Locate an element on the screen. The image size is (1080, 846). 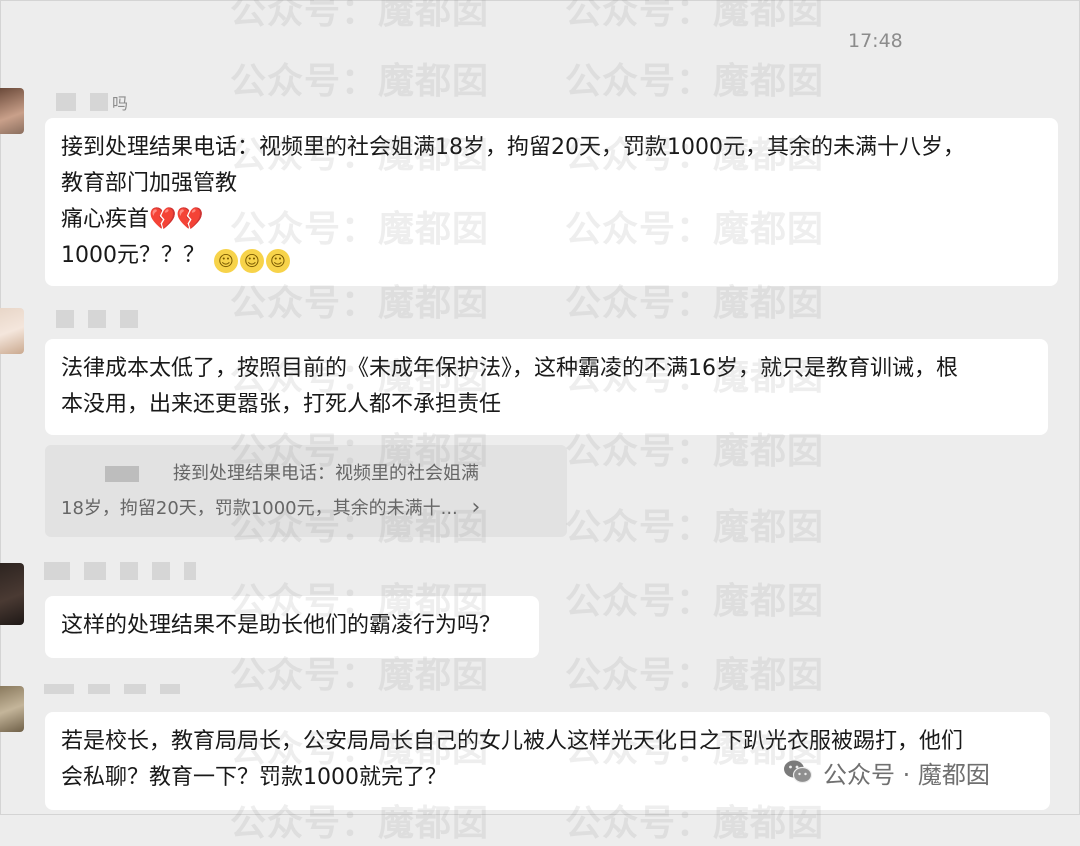
message-text: 这样的处理结果不是助长他们的霸凌行为吗？ is located at coordinates (281, 625).